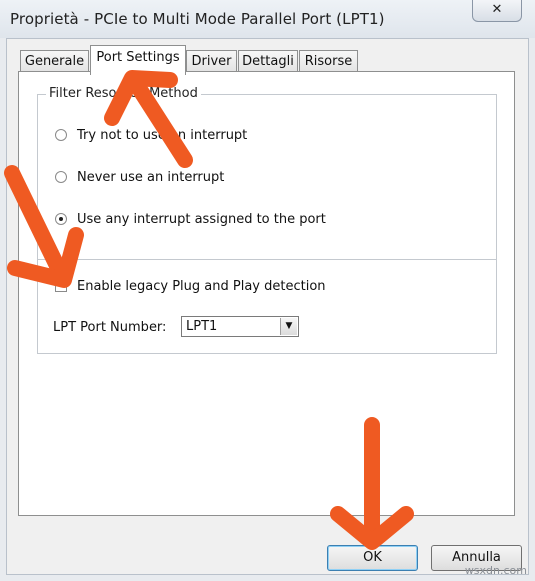 The height and width of the screenshot is (581, 535). What do you see at coordinates (54, 61) in the screenshot?
I see `tab-generale: Generale` at bounding box center [54, 61].